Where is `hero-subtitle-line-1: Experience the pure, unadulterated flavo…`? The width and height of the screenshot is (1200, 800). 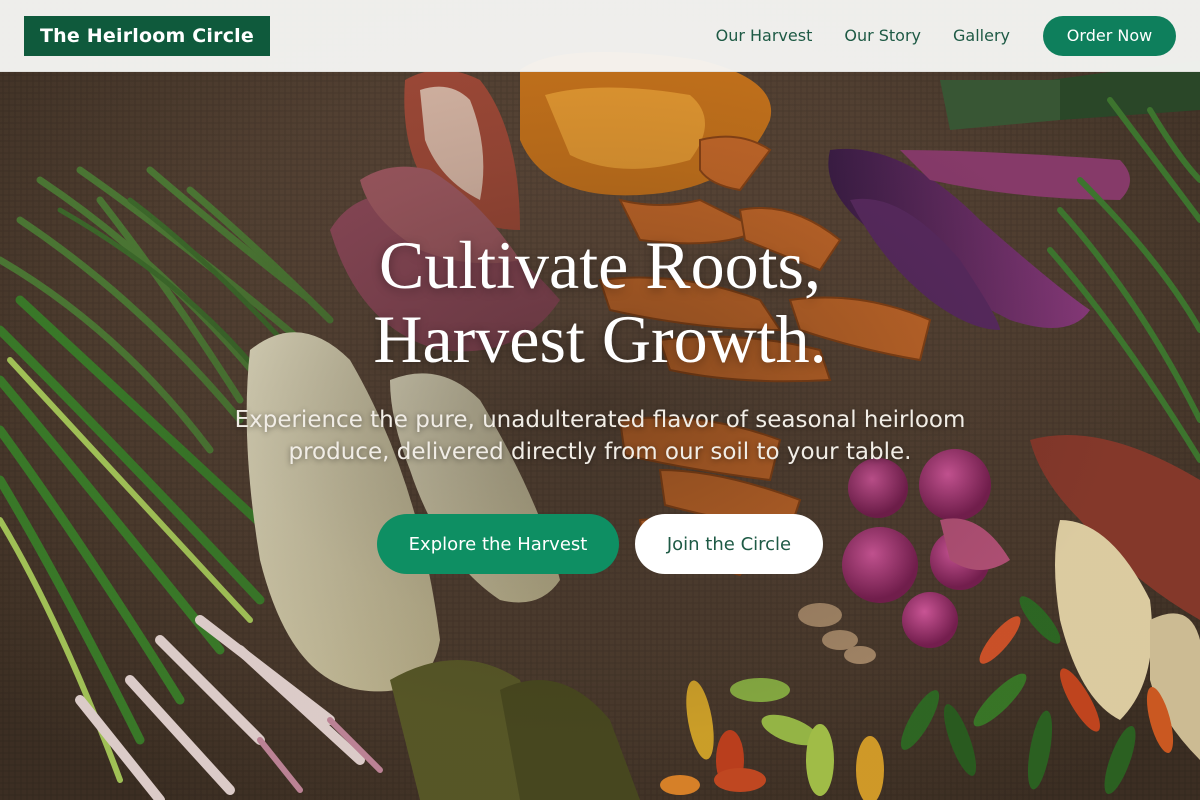 hero-subtitle-line-1: Experience the pure, unadulterated flavo… is located at coordinates (600, 420).